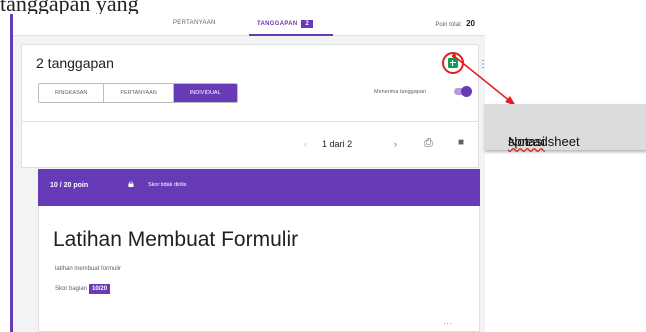 The height and width of the screenshot is (332, 646). I want to click on annotation-callout: Notasi spreadsheet, so click(565, 127).